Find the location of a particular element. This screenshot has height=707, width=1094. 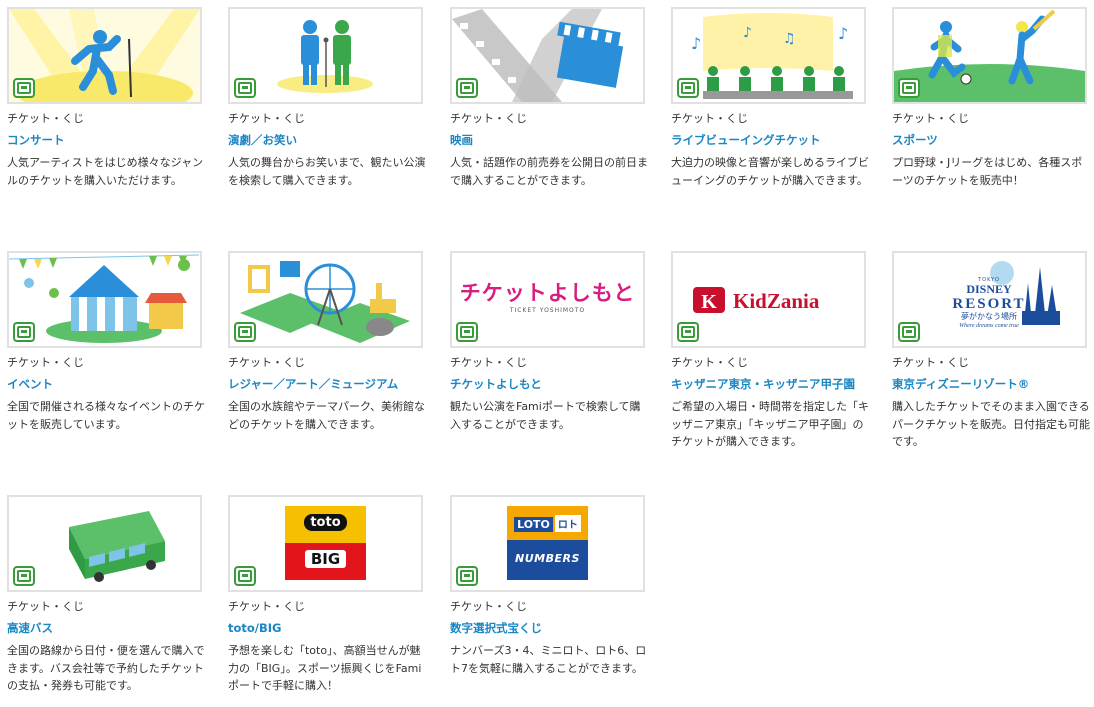

event-thumbnail is located at coordinates (104, 299).